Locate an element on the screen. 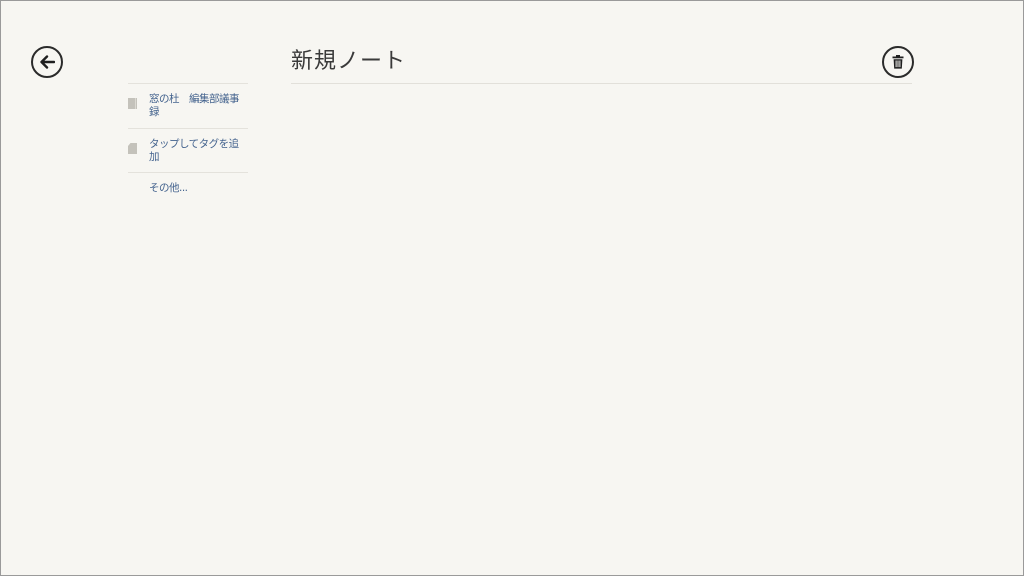 The height and width of the screenshot is (576, 1024). back-button is located at coordinates (47, 62).